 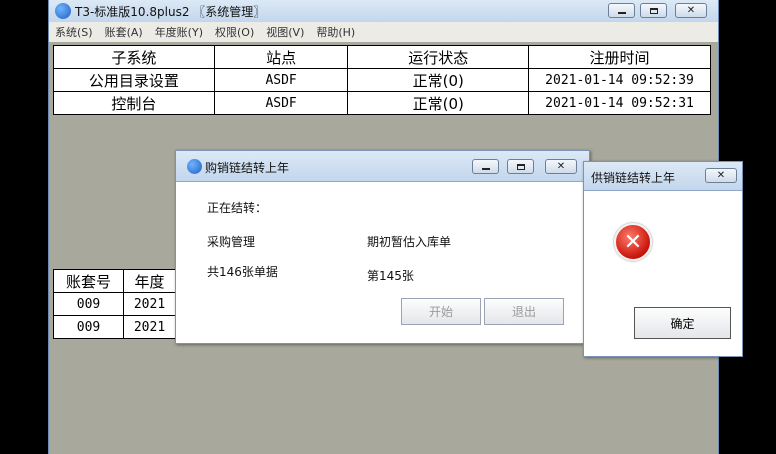 What do you see at coordinates (663, 259) in the screenshot?
I see `error-dialog: 供销链结转上年 ✕ ✕ 确定` at bounding box center [663, 259].